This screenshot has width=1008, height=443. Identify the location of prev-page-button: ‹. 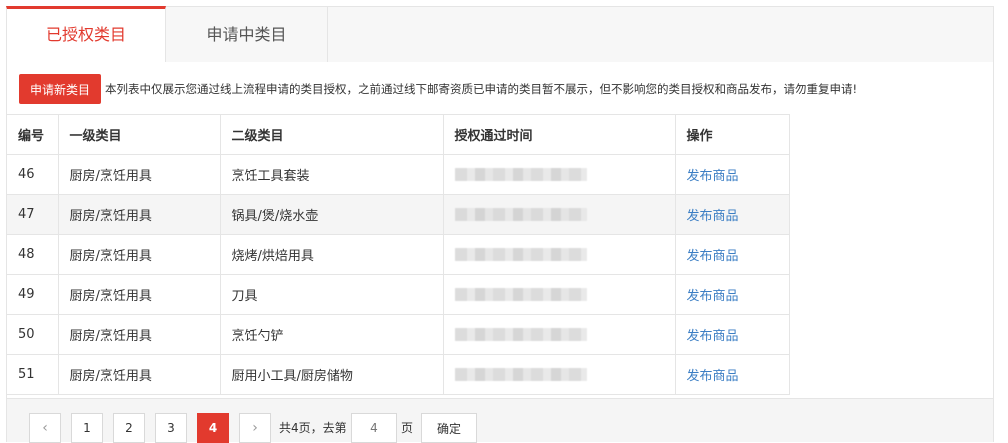
(45, 428).